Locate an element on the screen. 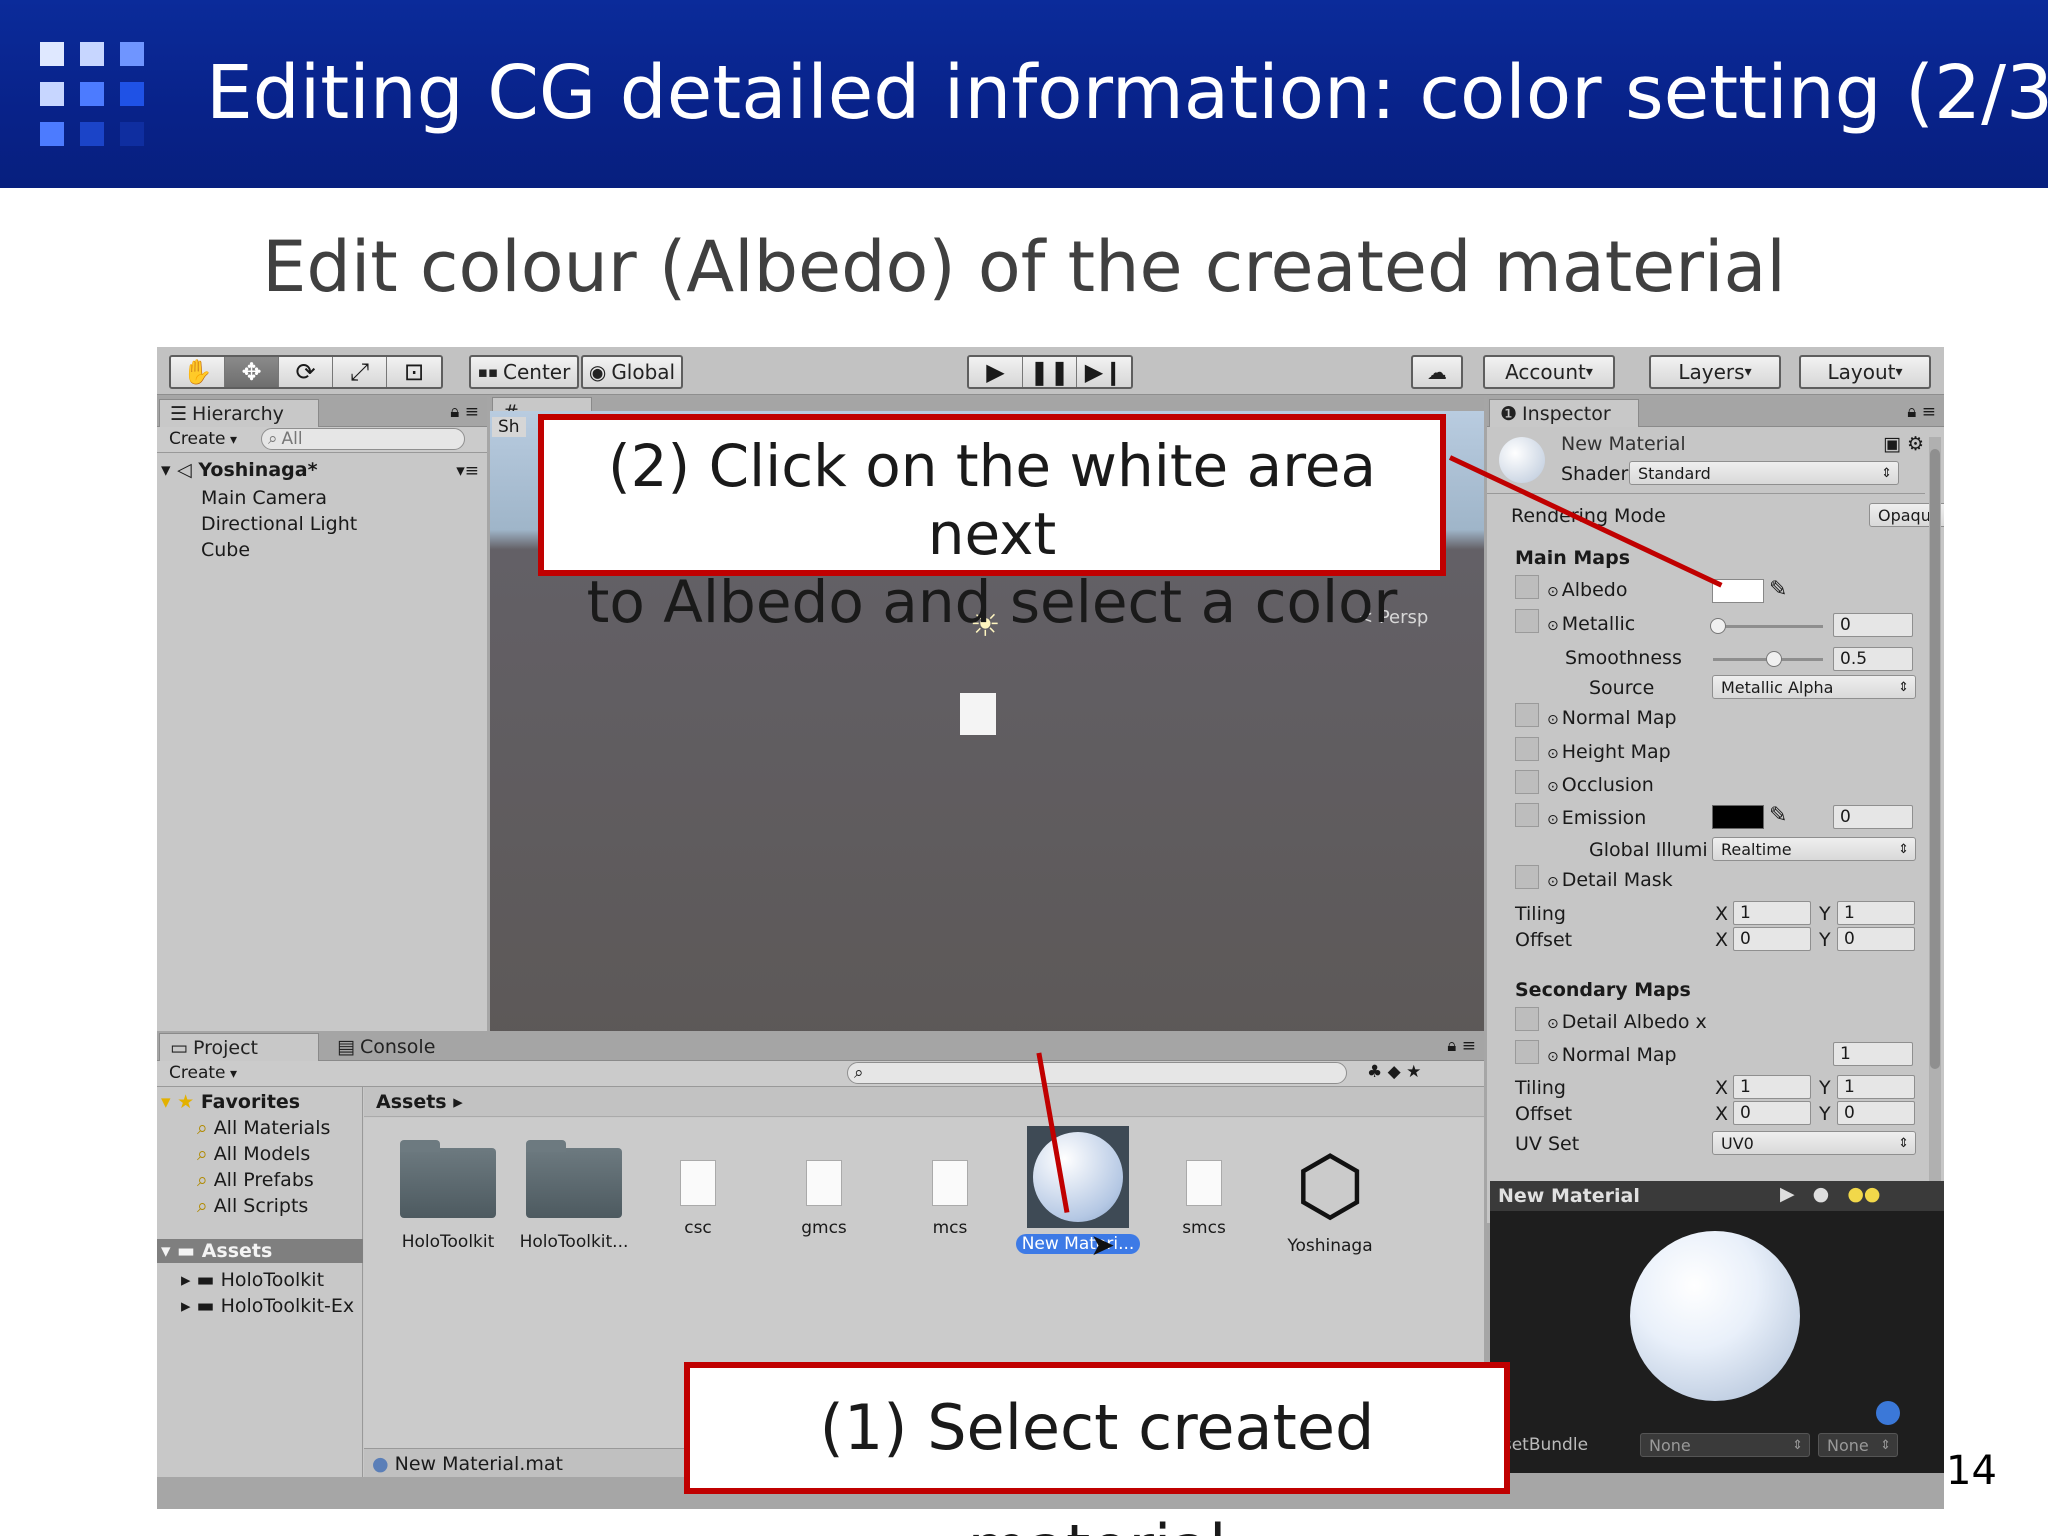  tab-inspector: ❶ Inspector is located at coordinates (1564, 413).